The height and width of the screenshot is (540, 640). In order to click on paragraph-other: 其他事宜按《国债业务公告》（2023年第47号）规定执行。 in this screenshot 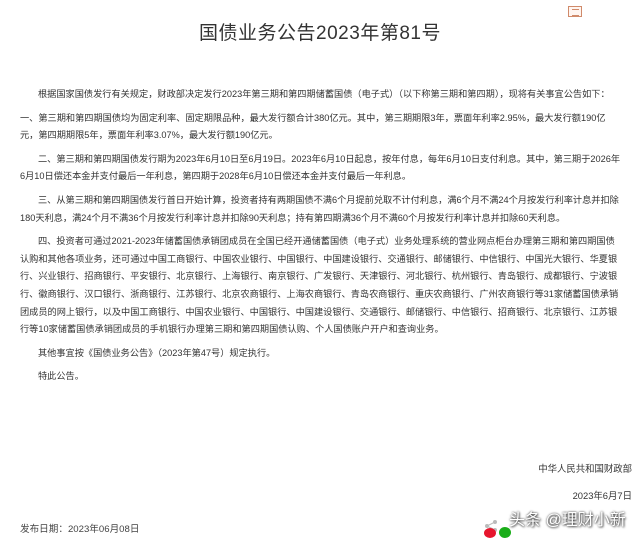, I will do `click(157, 352)`.